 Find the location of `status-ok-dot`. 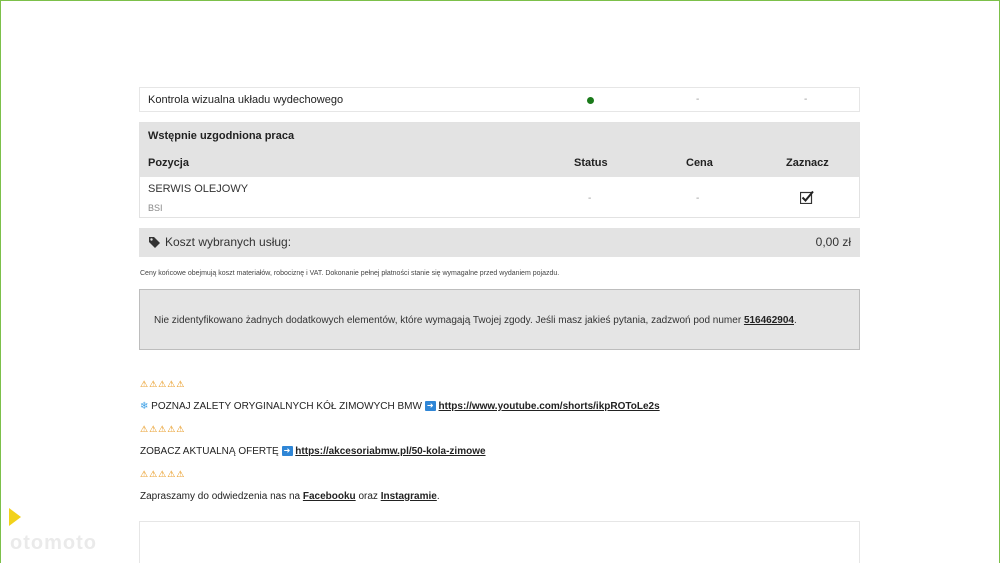

status-ok-dot is located at coordinates (590, 100).